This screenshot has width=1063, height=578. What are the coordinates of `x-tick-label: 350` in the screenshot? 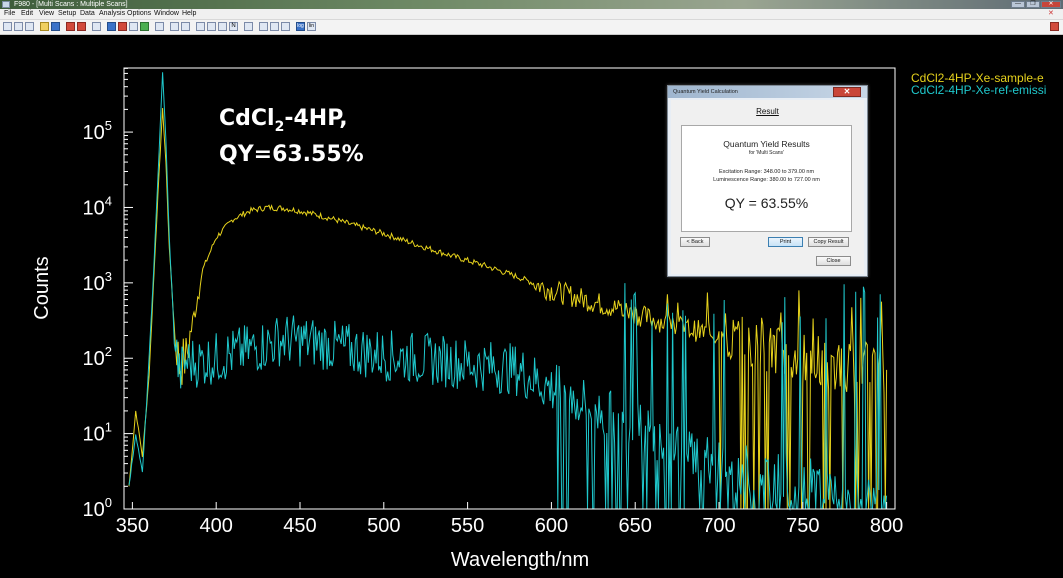 It's located at (132, 526).